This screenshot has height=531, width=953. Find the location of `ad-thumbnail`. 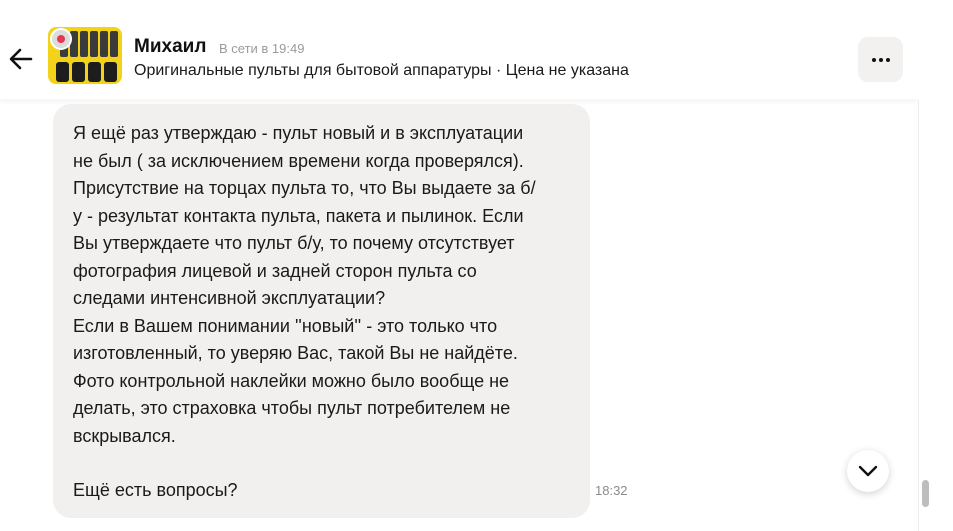

ad-thumbnail is located at coordinates (85, 55).